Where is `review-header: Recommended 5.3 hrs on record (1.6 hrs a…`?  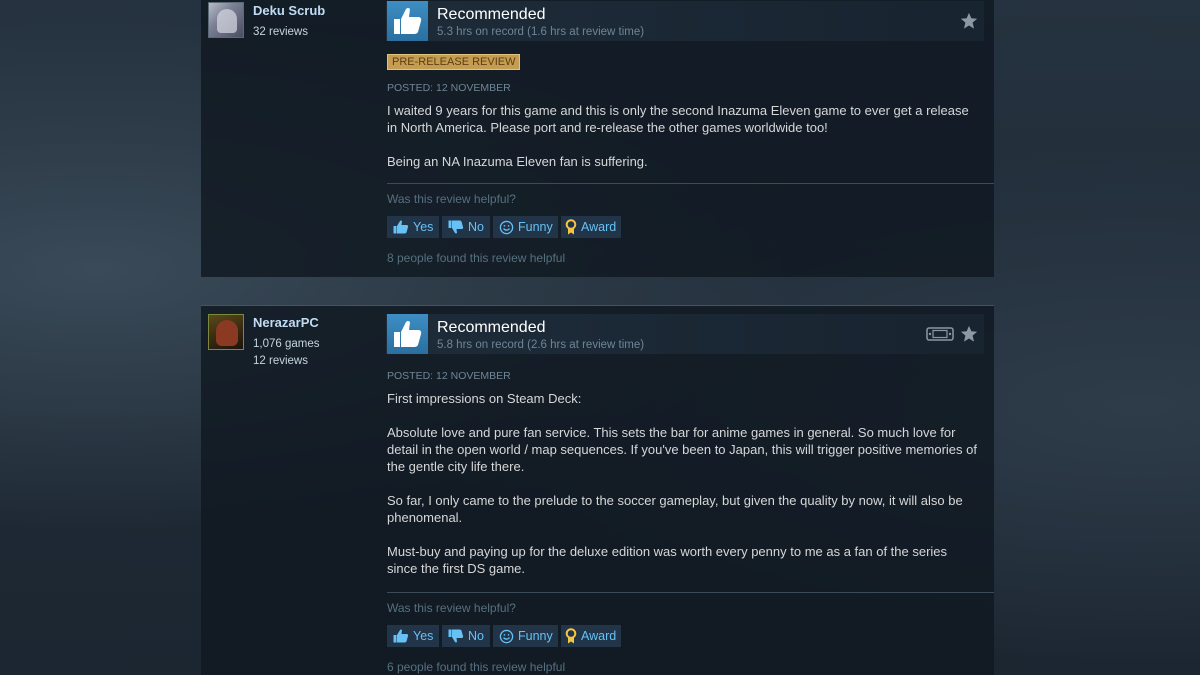
review-header: Recommended 5.3 hrs on record (1.6 hrs a… is located at coordinates (685, 21).